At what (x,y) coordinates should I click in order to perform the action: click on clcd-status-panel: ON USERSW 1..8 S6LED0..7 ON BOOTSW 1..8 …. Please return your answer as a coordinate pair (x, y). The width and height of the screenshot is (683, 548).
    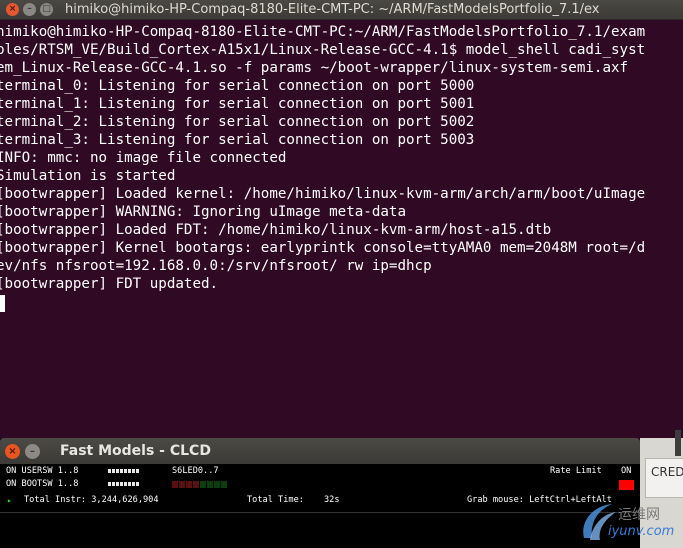
    Looking at the image, I should click on (320, 506).